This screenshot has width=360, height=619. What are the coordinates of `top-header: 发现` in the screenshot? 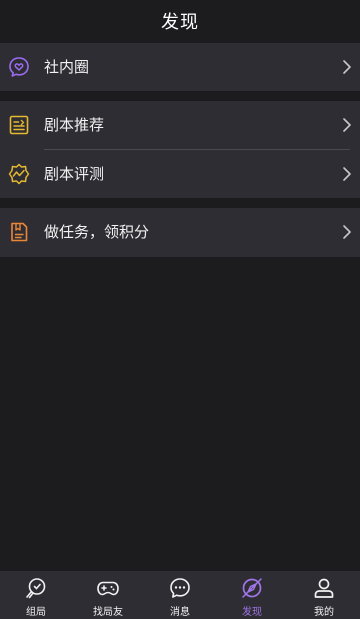 It's located at (180, 21).